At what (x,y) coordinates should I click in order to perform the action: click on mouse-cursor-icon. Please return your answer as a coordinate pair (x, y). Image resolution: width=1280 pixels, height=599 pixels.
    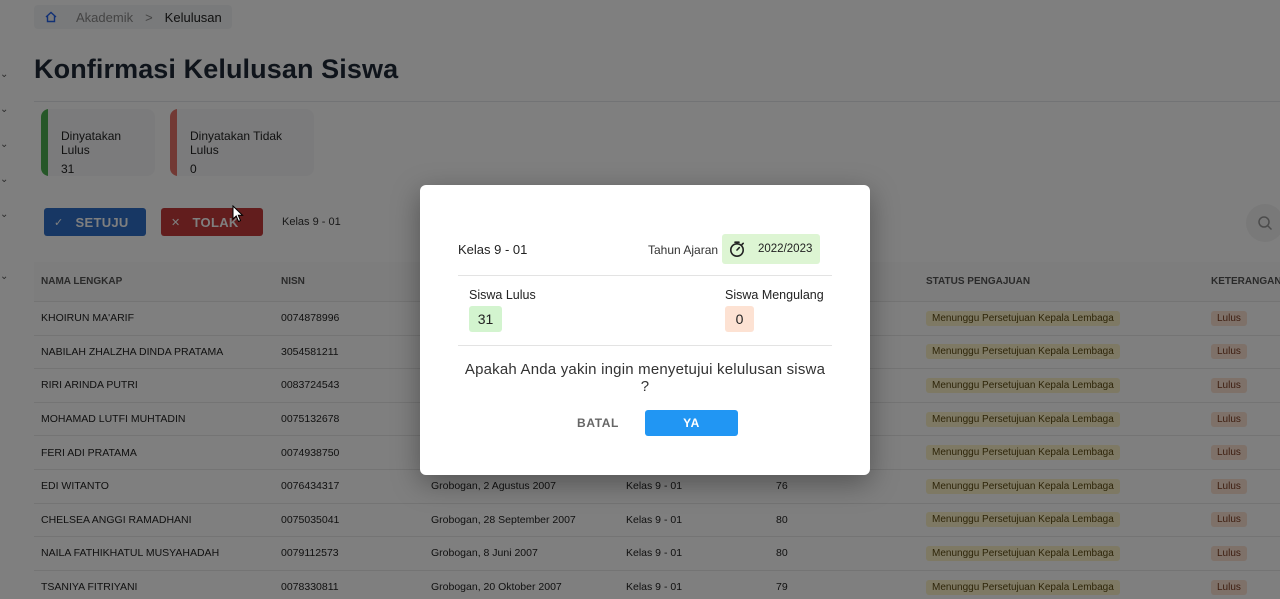
    Looking at the image, I should click on (238, 214).